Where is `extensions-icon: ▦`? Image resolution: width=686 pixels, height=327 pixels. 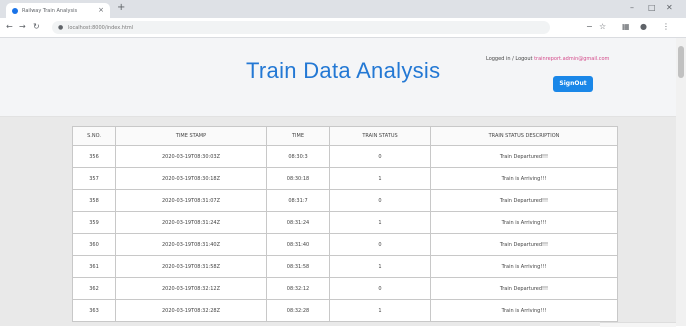 extensions-icon: ▦ is located at coordinates (626, 26).